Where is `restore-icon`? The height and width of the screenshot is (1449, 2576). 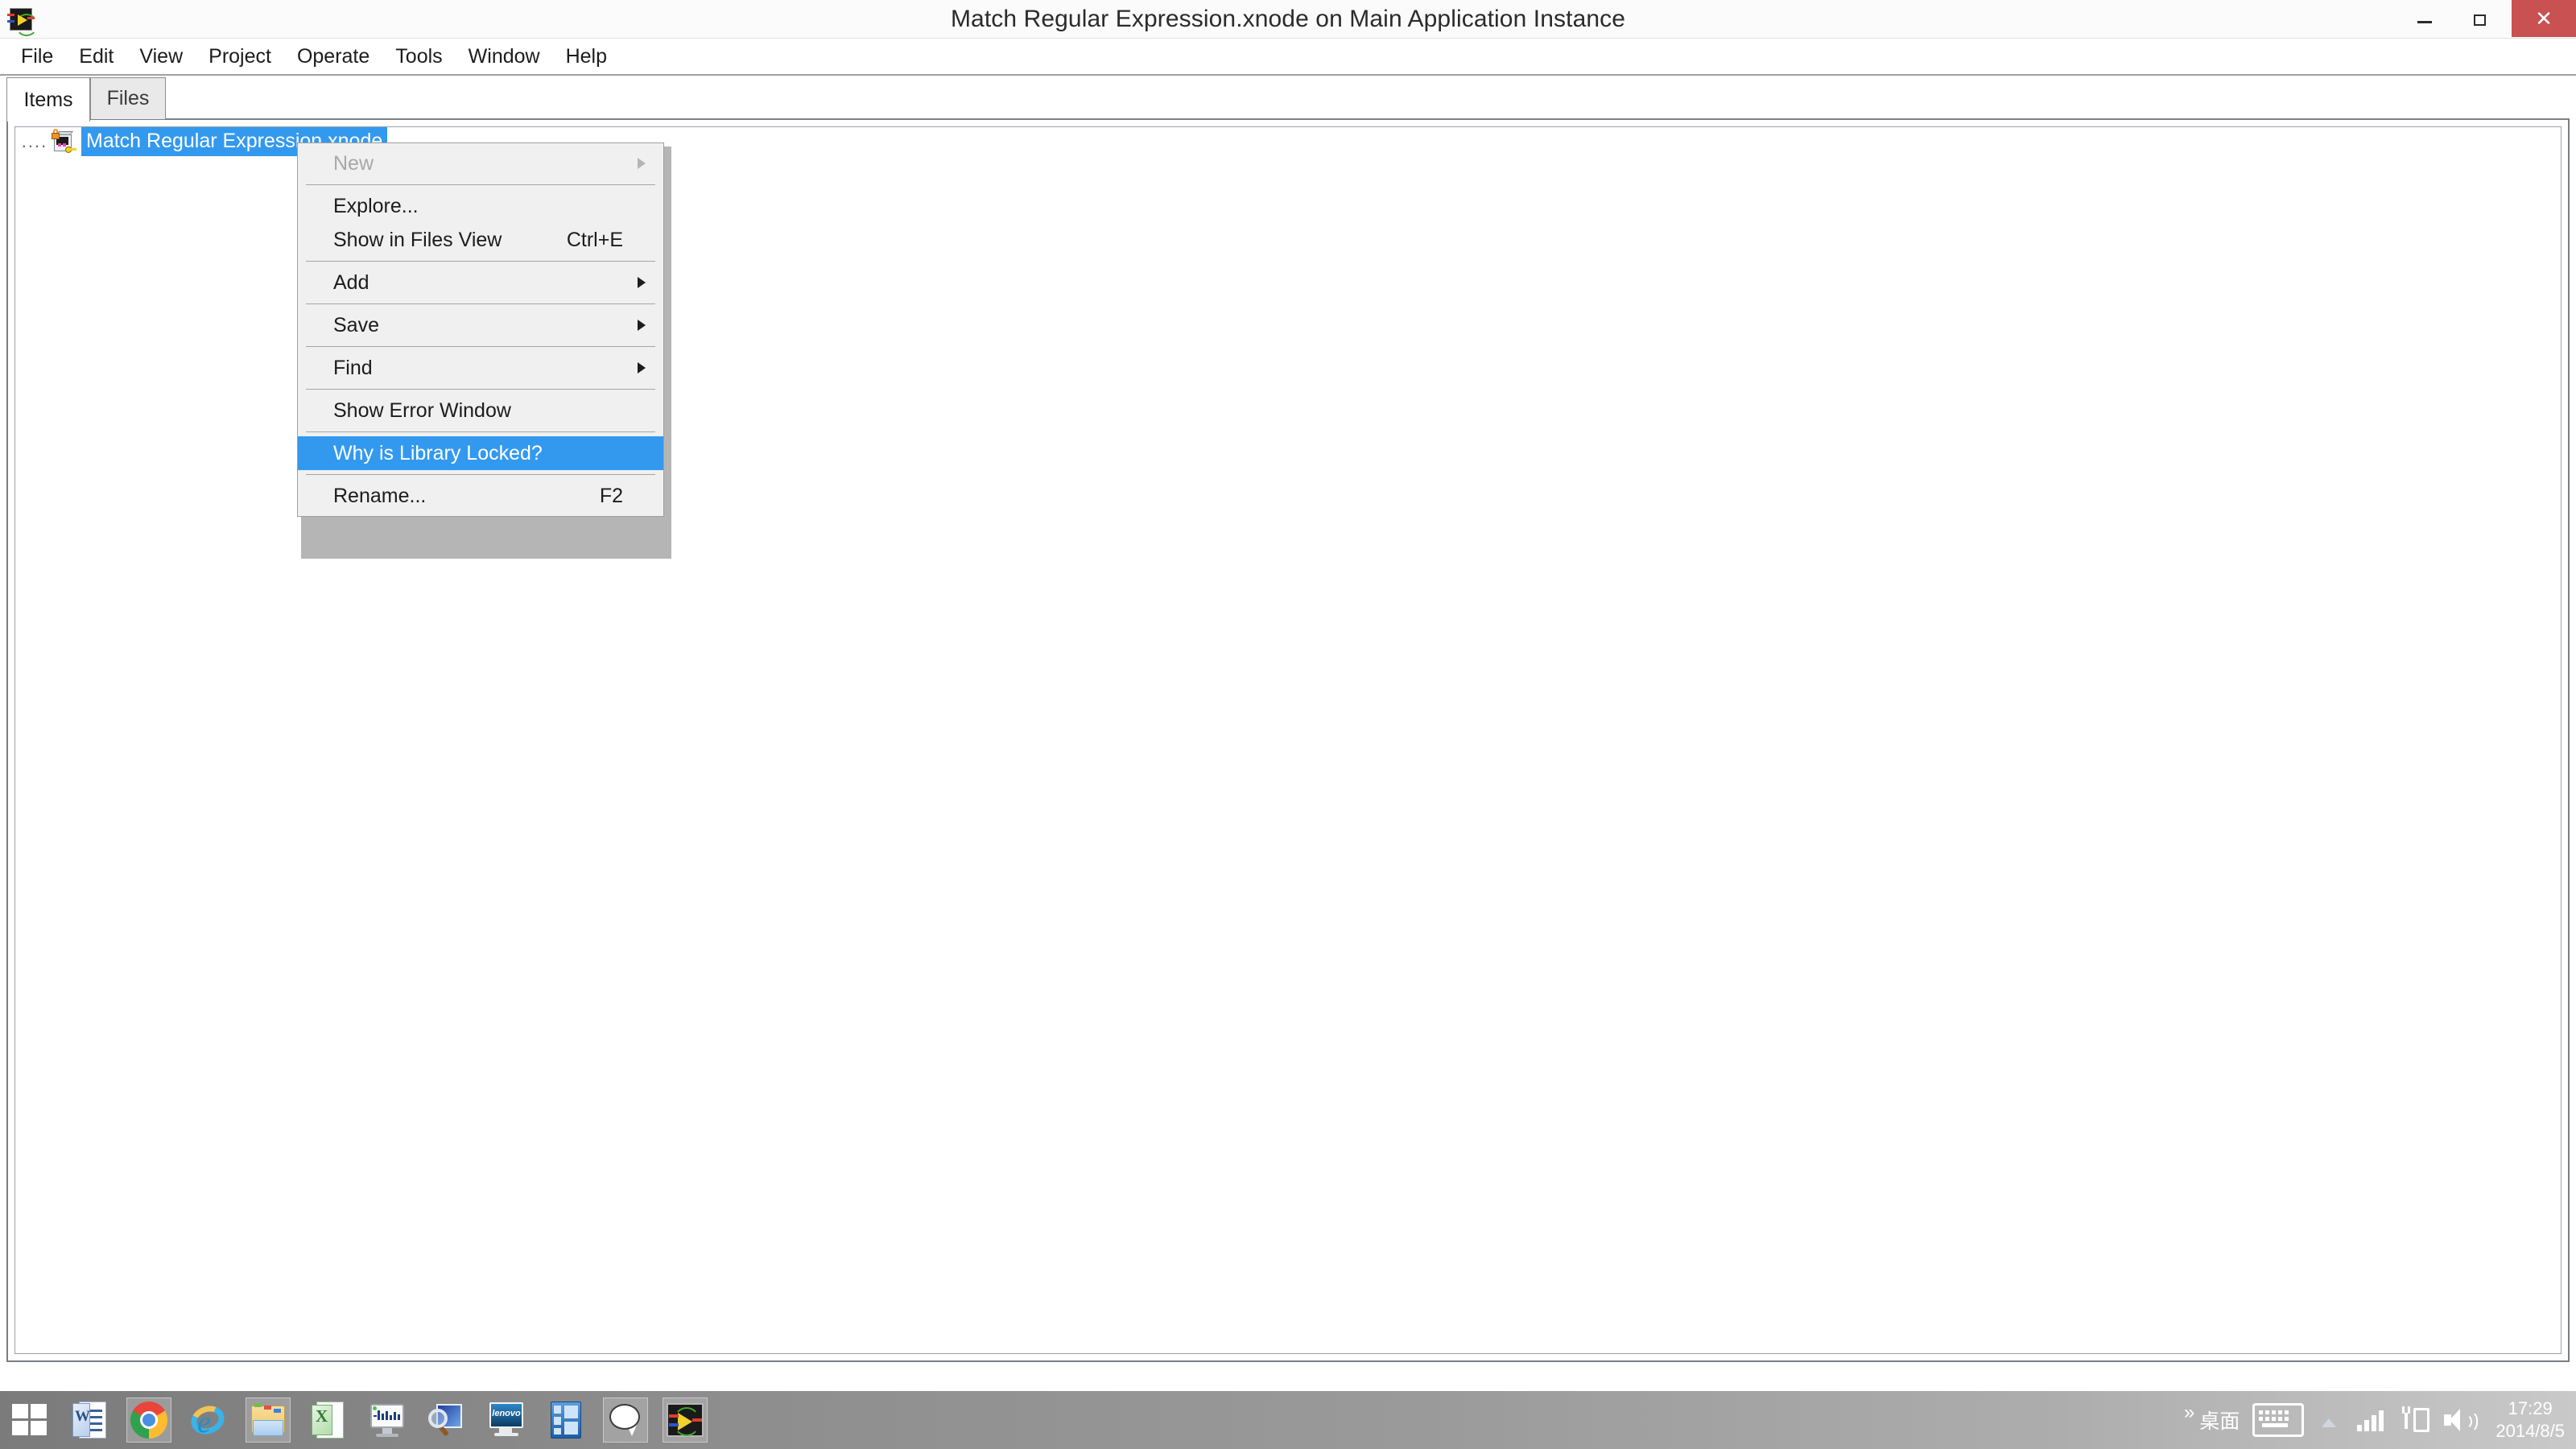
restore-icon is located at coordinates (2482, 18).